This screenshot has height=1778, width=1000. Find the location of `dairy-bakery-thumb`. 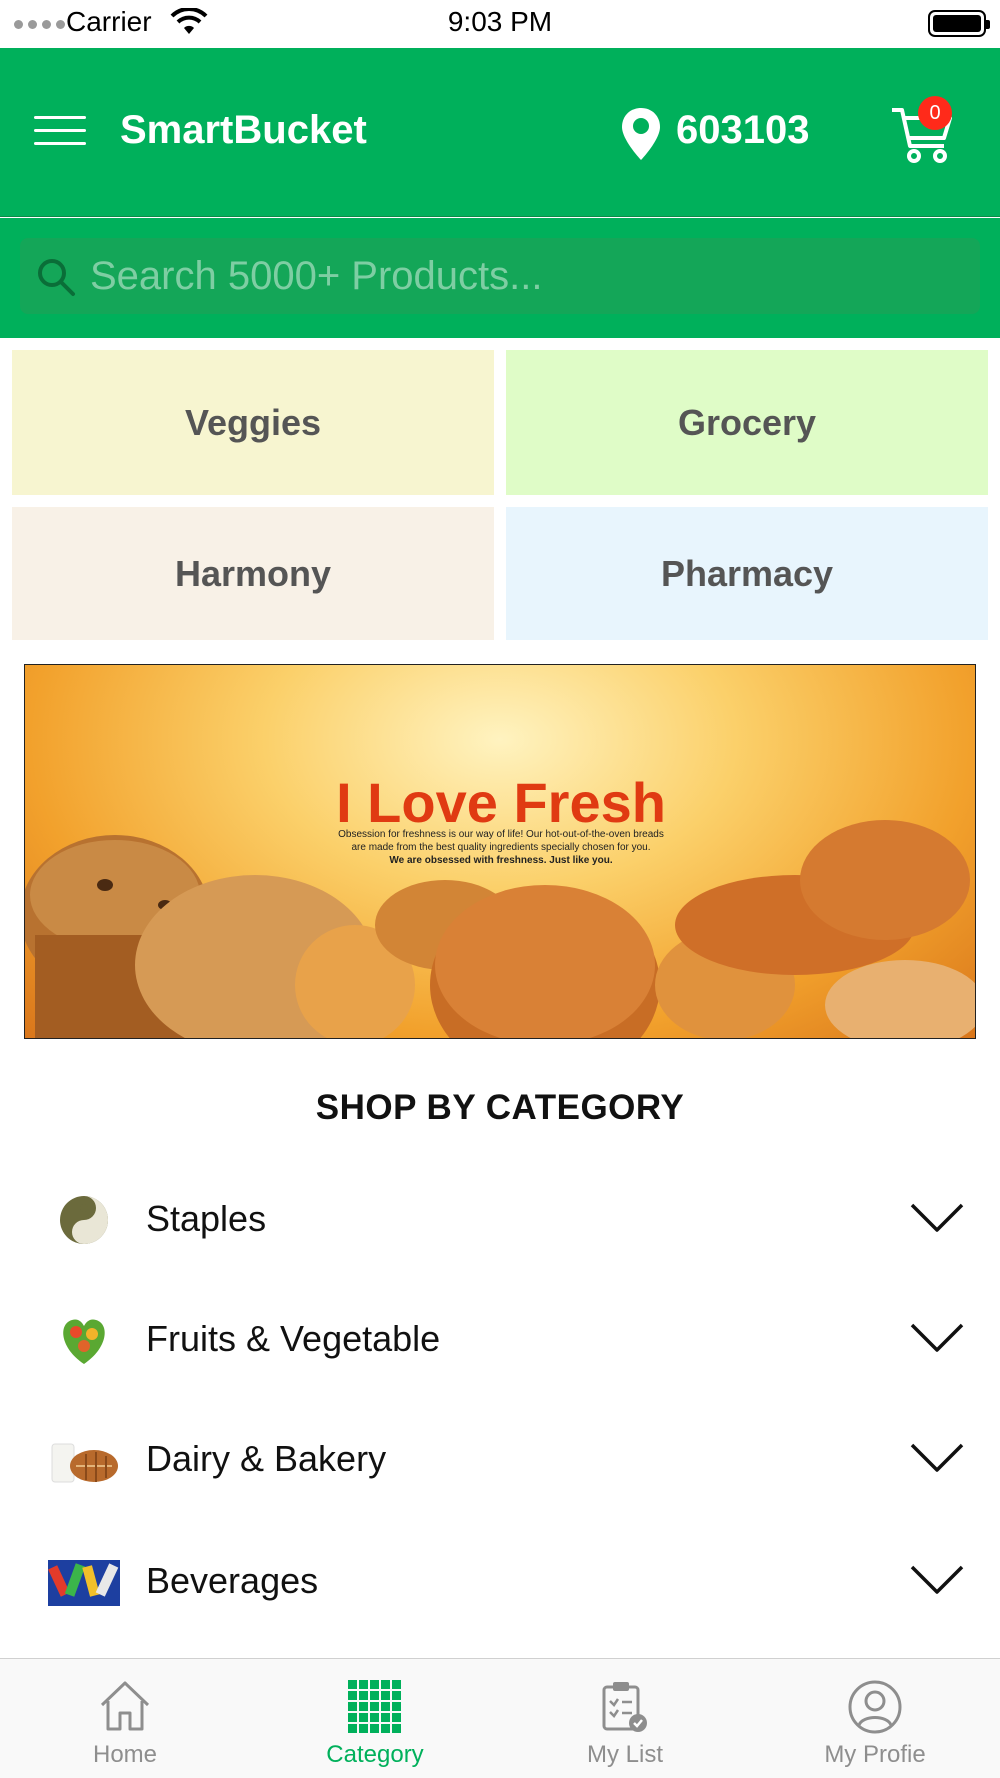

dairy-bakery-thumb is located at coordinates (84, 1463).